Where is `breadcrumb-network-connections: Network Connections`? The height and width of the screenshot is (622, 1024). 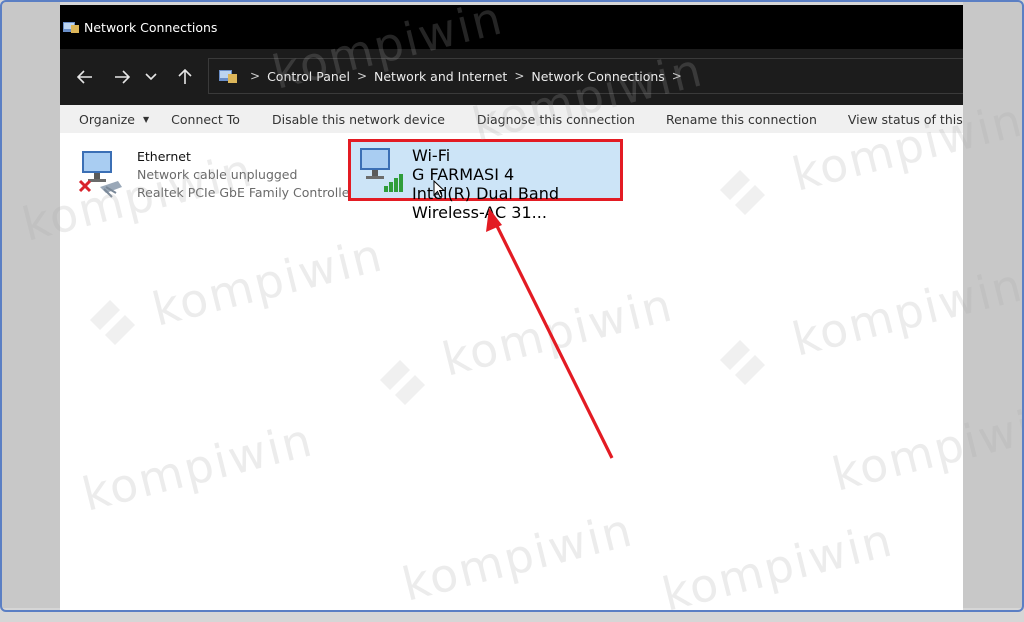
breadcrumb-network-connections: Network Connections is located at coordinates (597, 76).